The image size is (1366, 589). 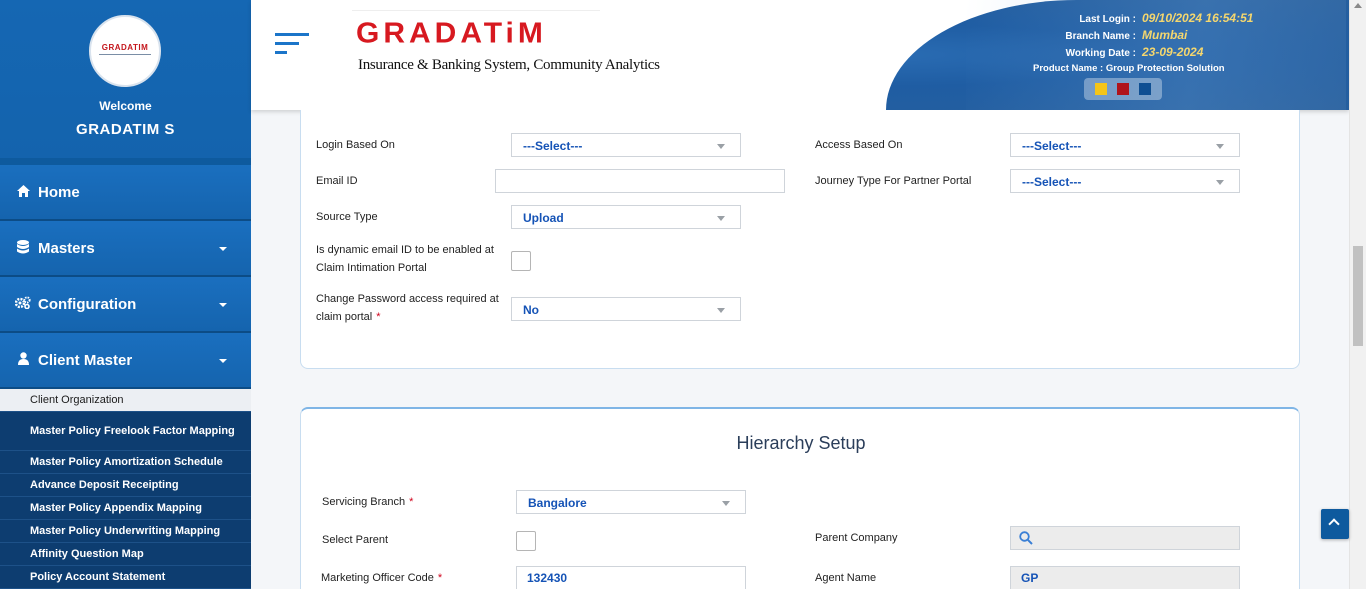 What do you see at coordinates (125, 249) in the screenshot?
I see `nav-masters: Masters` at bounding box center [125, 249].